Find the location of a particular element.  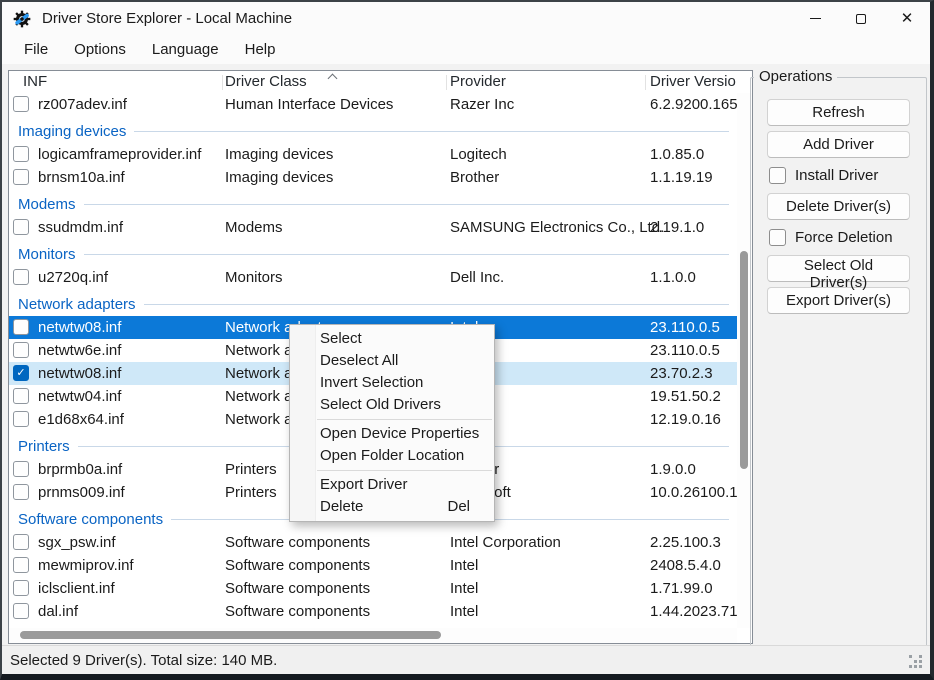

window-controls: ✕ is located at coordinates (861, 18).